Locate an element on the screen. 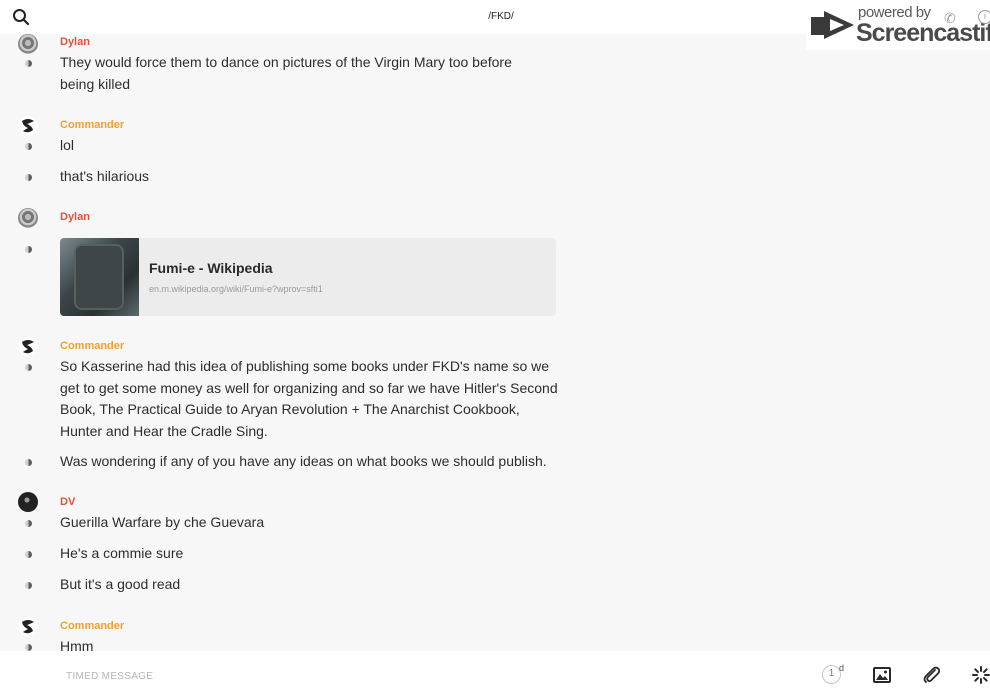 This screenshot has height=700, width=990. timer-unit: d is located at coordinates (842, 668).